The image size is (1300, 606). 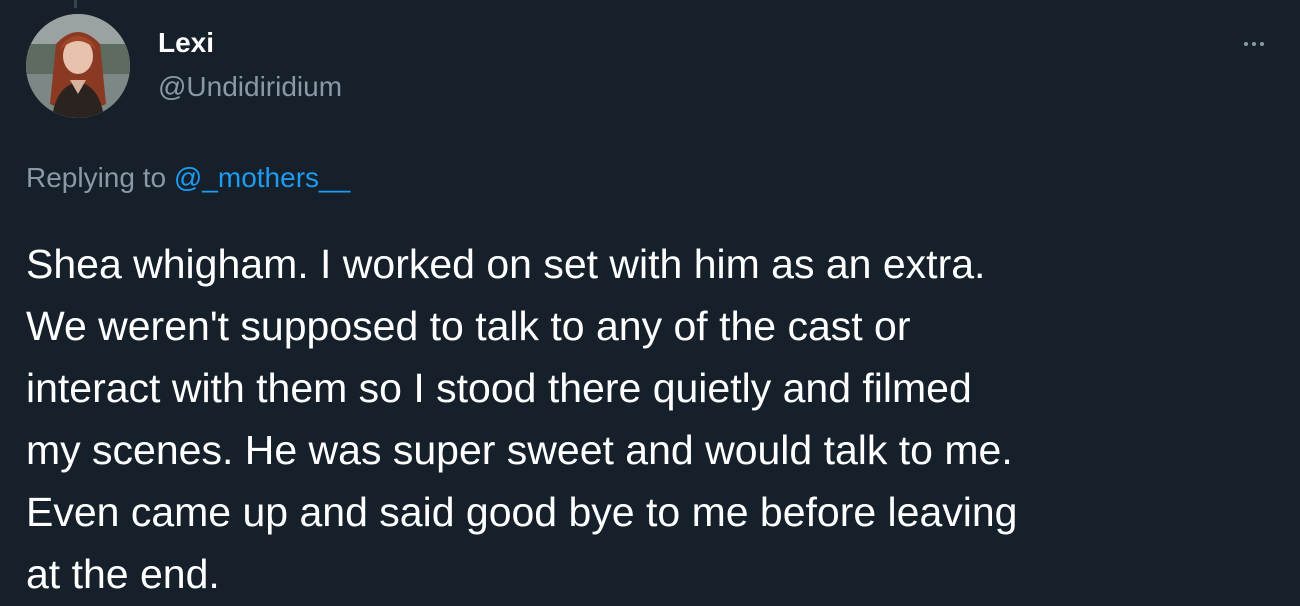 I want to click on tweet-text-line: at the end., so click(x=123, y=574).